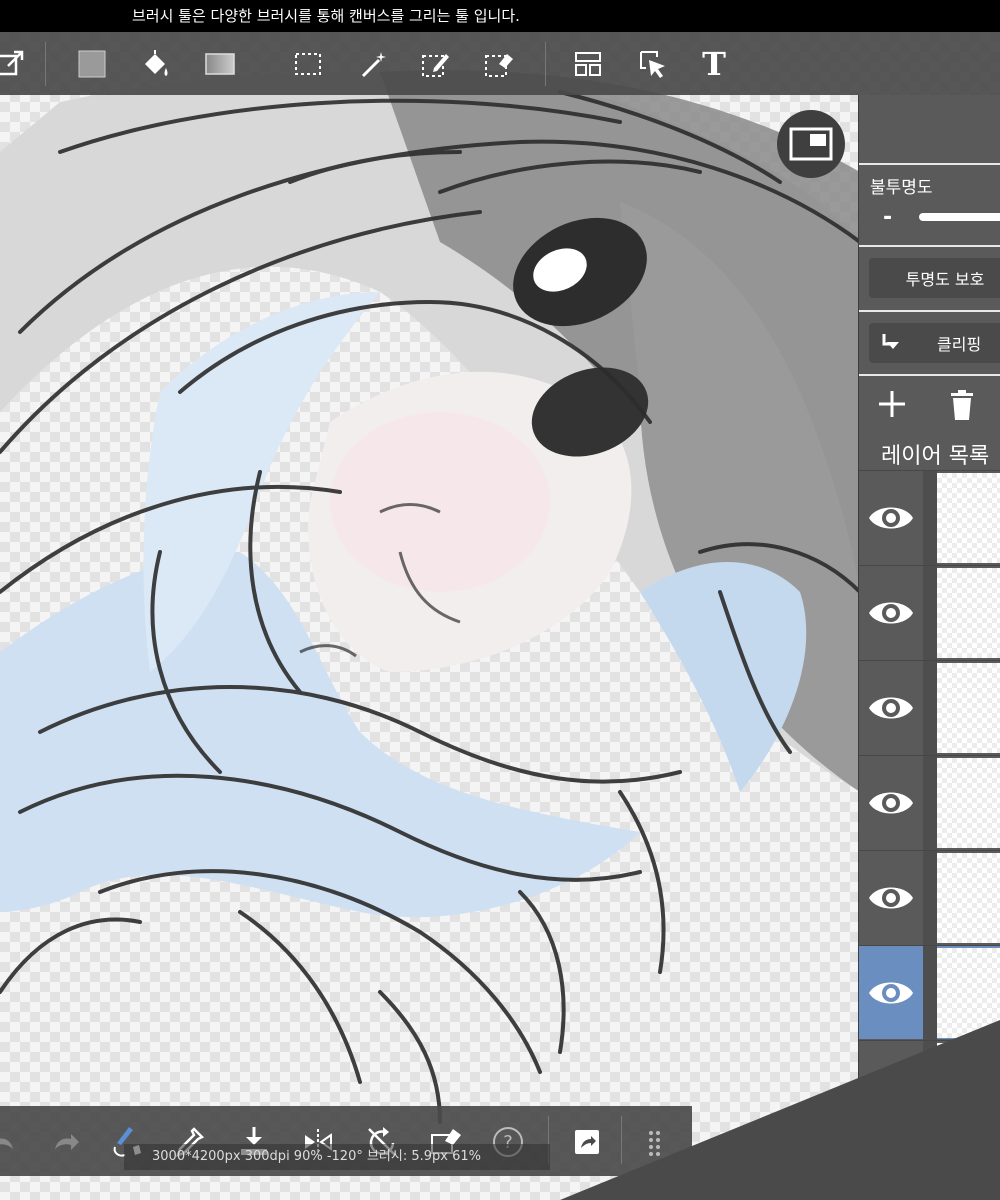  What do you see at coordinates (587, 1142) in the screenshot?
I see `share-icon` at bounding box center [587, 1142].